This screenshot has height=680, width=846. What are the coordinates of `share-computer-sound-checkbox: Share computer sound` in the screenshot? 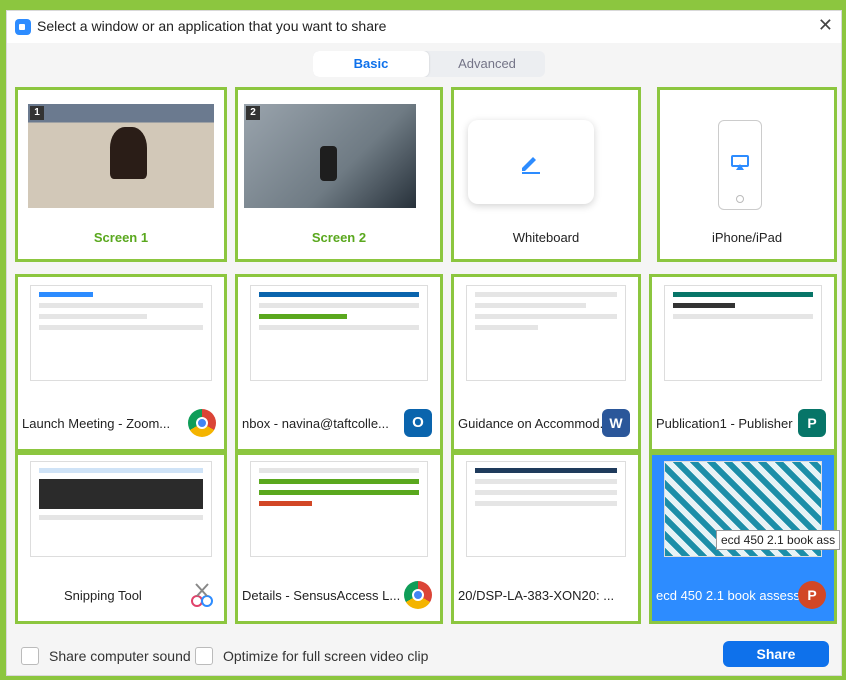 It's located at (106, 656).